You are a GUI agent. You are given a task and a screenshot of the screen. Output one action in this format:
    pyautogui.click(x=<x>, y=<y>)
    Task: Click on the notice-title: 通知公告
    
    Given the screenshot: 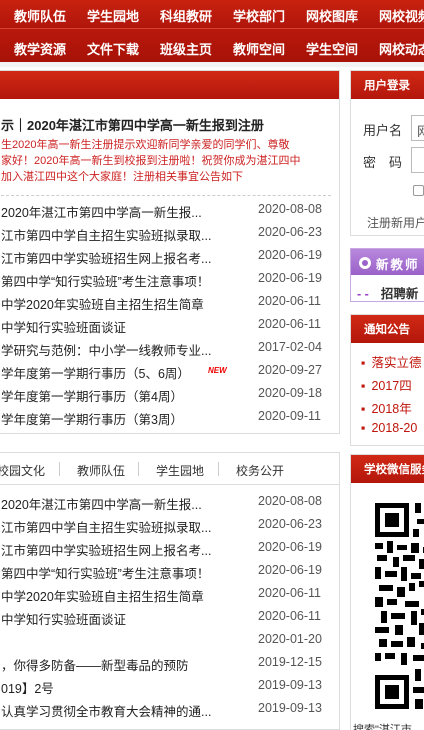 What is the action you would take?
    pyautogui.click(x=387, y=330)
    